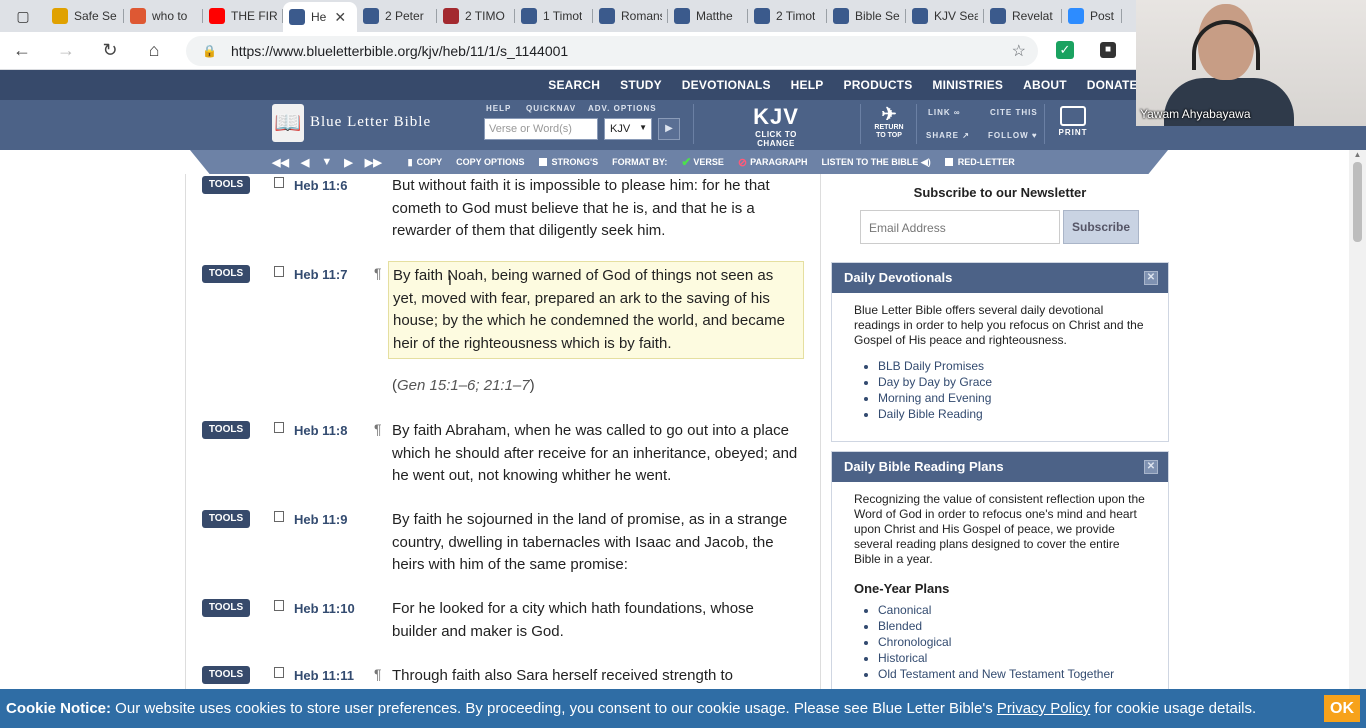 Image resolution: width=1366 pixels, height=728 pixels. I want to click on chapter-list-icon: ▼, so click(326, 162).